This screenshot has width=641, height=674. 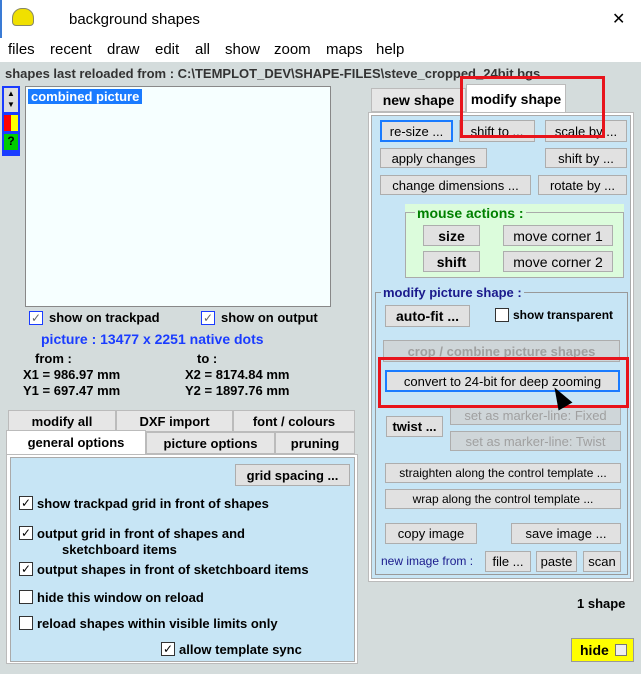 What do you see at coordinates (237, 374) in the screenshot?
I see `x2-value: X2 = 8174.84 mm` at bounding box center [237, 374].